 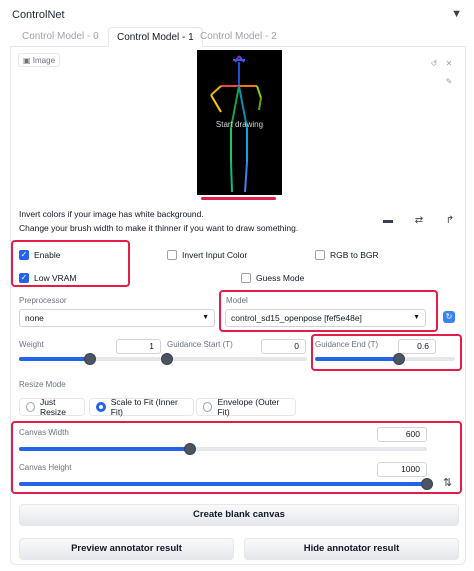 I want to click on radio-just-resize: Just Resize, so click(x=52, y=407).